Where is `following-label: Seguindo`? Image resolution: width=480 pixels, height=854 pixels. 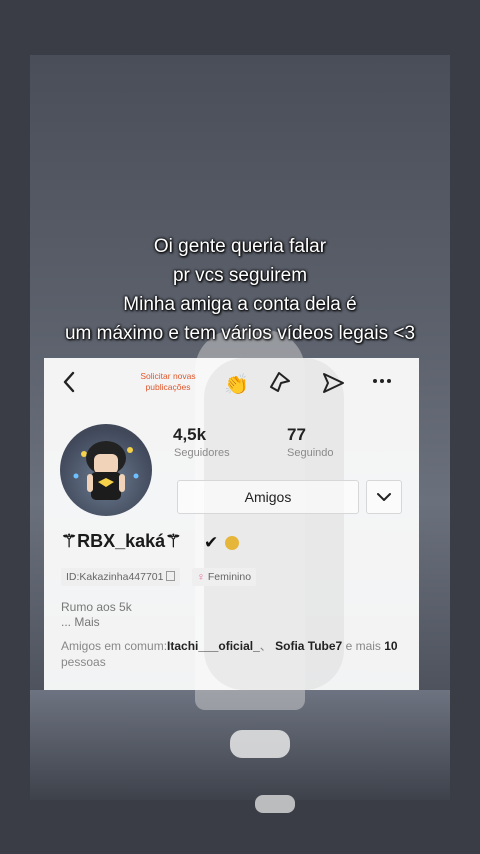
following-label: Seguindo is located at coordinates (310, 453).